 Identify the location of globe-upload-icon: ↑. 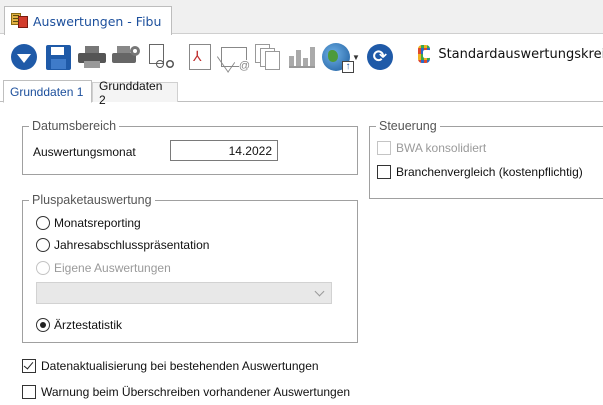
(338, 58).